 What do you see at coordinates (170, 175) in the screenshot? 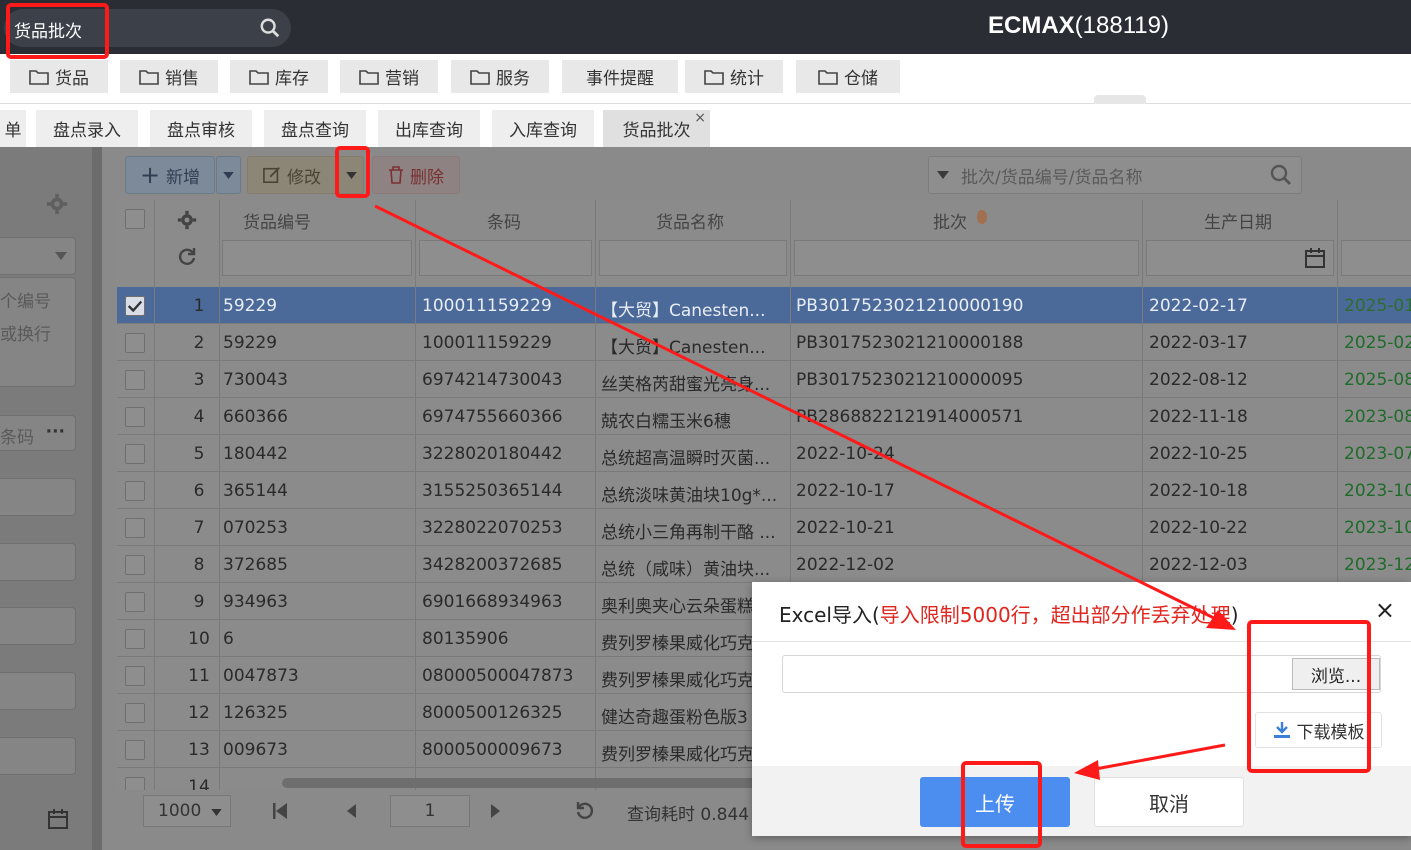
I see `add-button: + 新增` at bounding box center [170, 175].